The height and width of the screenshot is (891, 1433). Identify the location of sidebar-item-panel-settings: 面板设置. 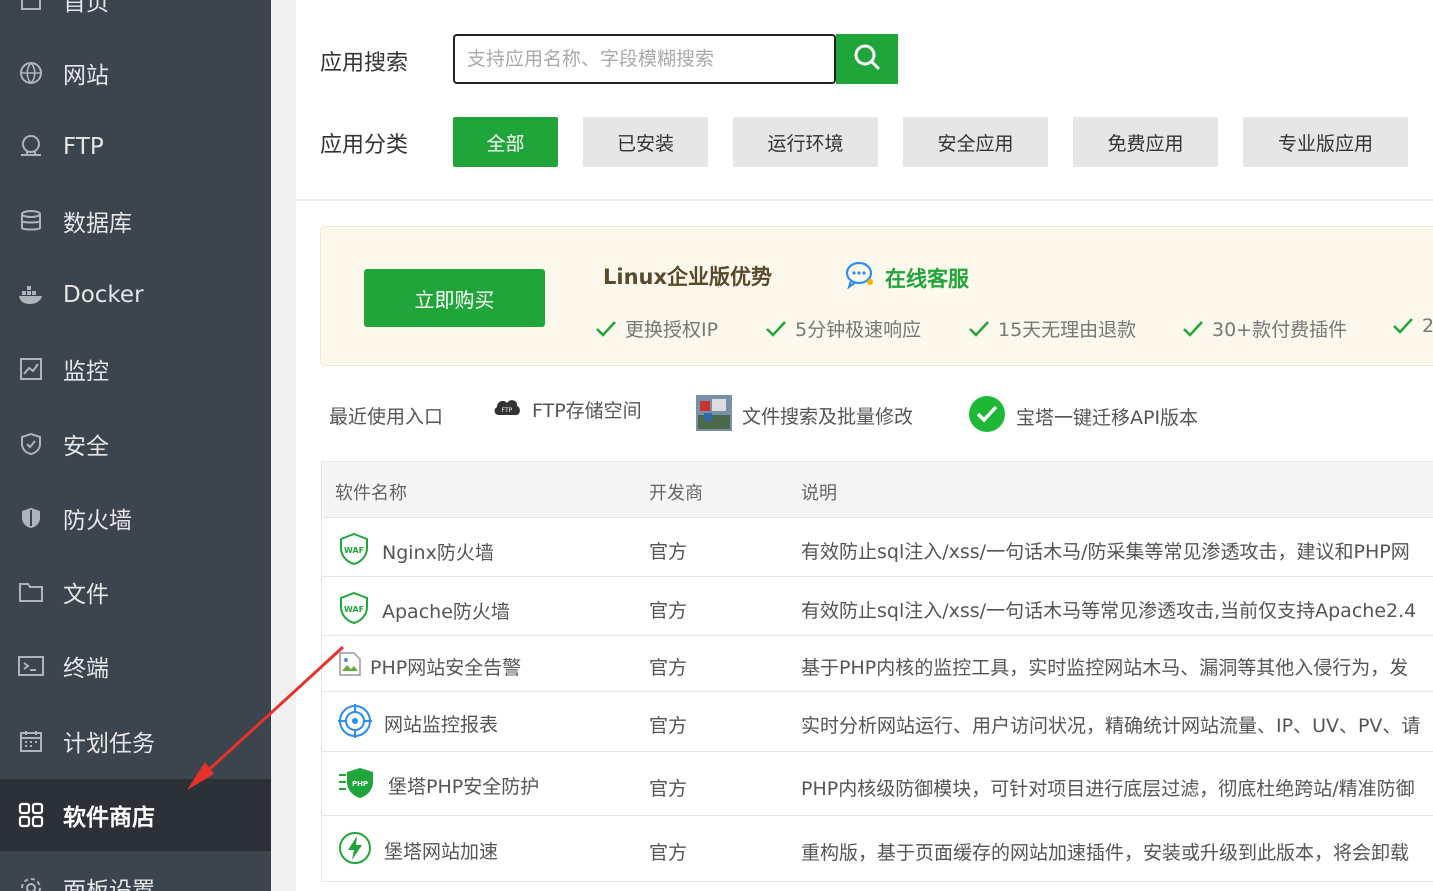
(135, 871).